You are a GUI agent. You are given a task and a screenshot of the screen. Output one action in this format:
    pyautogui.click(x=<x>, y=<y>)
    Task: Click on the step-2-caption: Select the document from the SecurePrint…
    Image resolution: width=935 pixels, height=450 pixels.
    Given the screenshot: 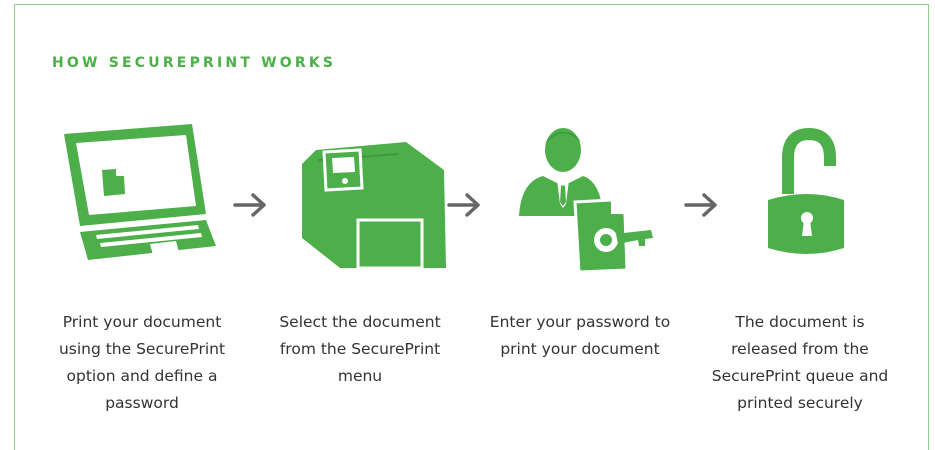 What is the action you would take?
    pyautogui.click(x=360, y=349)
    